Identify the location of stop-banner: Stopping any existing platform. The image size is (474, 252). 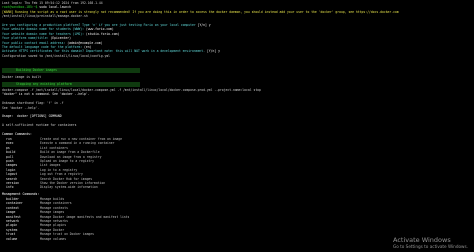
(71, 84).